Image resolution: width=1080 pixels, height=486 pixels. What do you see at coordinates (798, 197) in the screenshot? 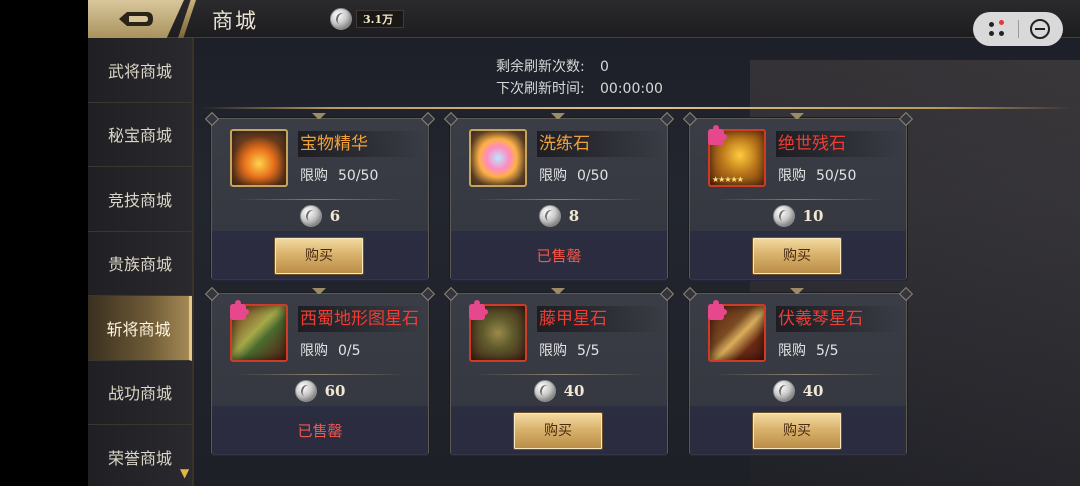
I see `shop-item-card: ★★★★★ 绝世残石 限购 50/50 10 购买` at bounding box center [798, 197].